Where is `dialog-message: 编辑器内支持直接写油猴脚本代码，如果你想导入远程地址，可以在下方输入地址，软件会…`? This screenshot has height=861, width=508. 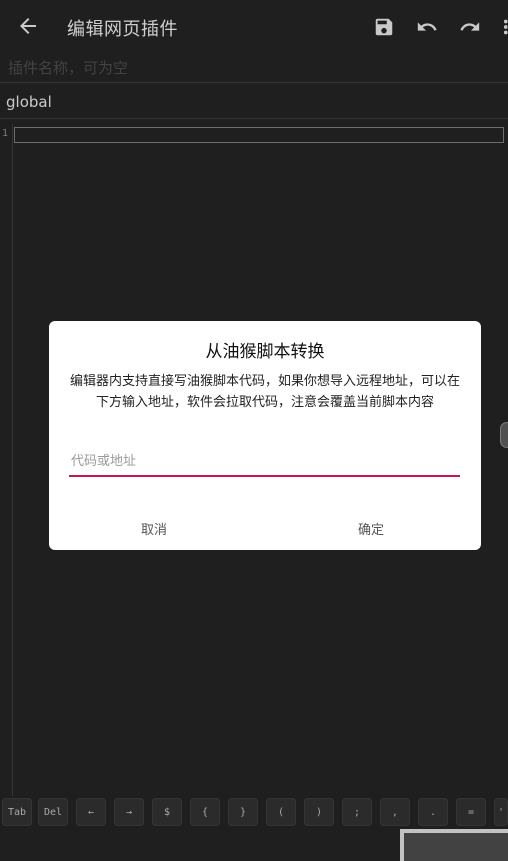
dialog-message: 编辑器内支持直接写油猴脚本代码，如果你想导入远程地址，可以在下方输入地址，软件会… is located at coordinates (264, 392).